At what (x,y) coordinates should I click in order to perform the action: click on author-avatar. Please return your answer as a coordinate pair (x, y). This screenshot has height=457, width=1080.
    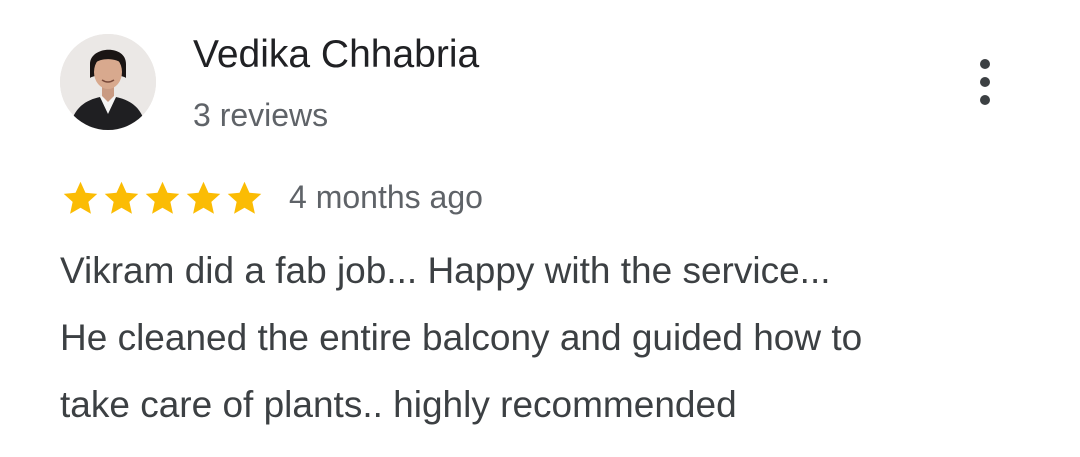
    Looking at the image, I should click on (108, 82).